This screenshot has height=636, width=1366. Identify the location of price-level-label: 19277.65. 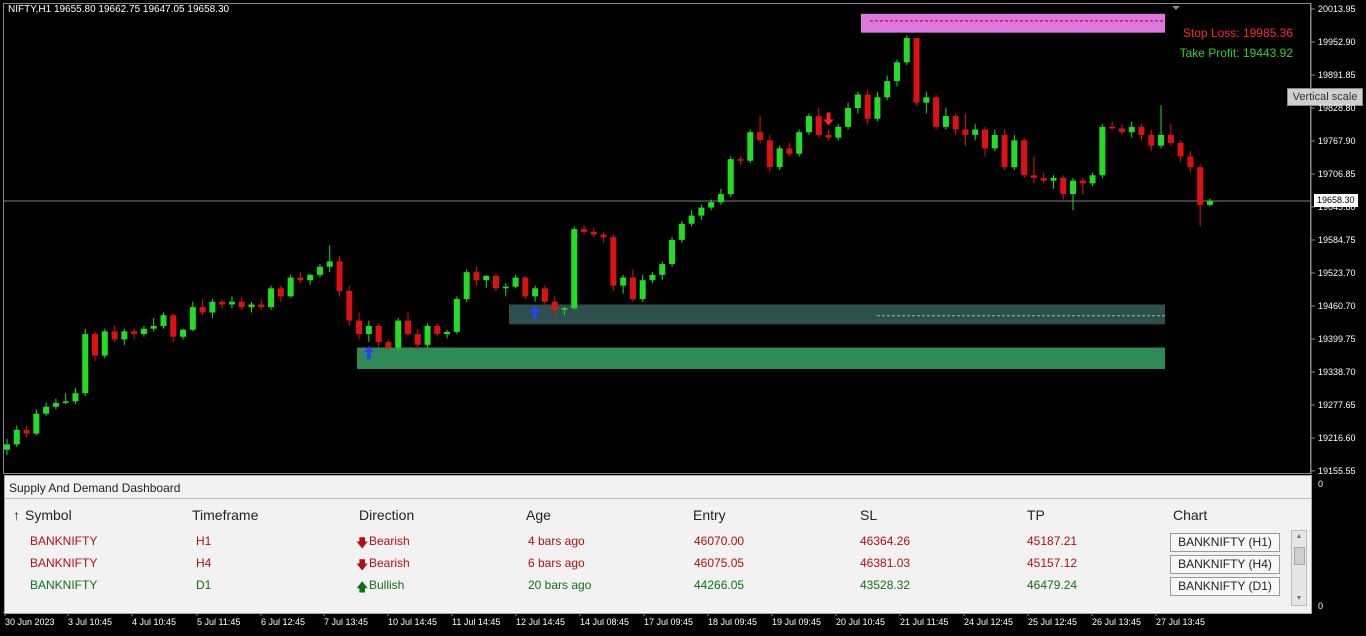
(1337, 405).